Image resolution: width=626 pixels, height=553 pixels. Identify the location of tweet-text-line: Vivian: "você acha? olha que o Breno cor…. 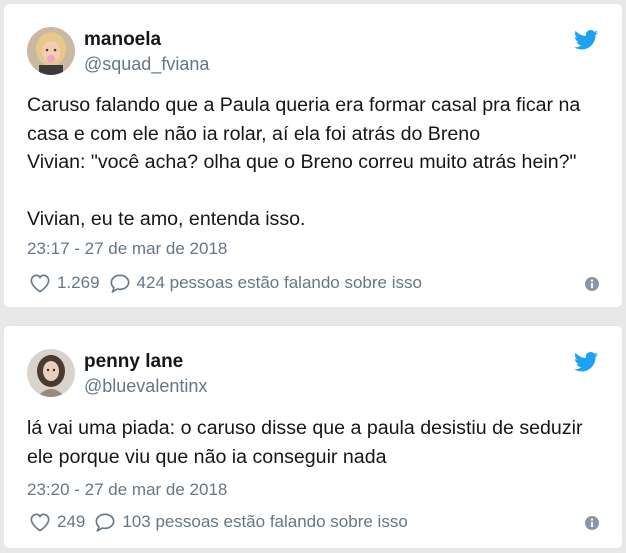
(302, 162).